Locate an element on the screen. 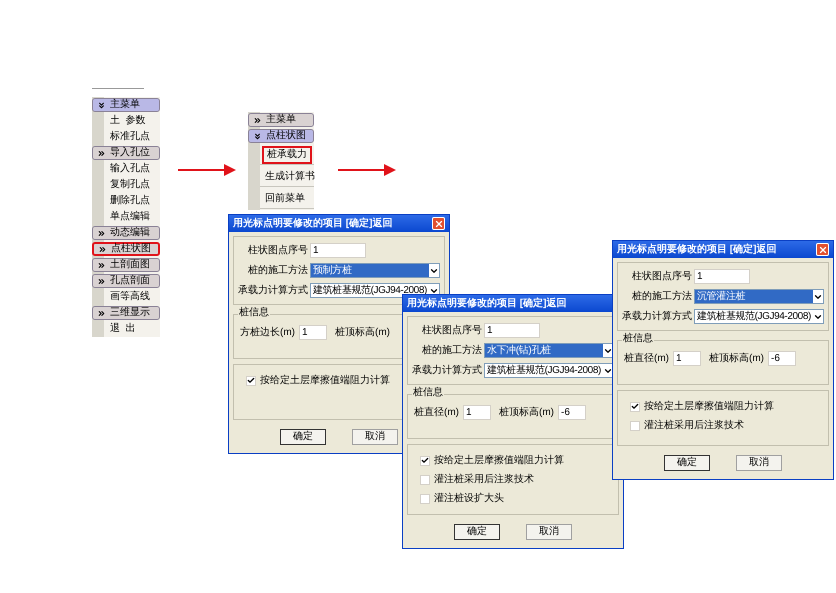 The height and width of the screenshot is (593, 836). dropdown-field: 预制方桩 is located at coordinates (375, 270).